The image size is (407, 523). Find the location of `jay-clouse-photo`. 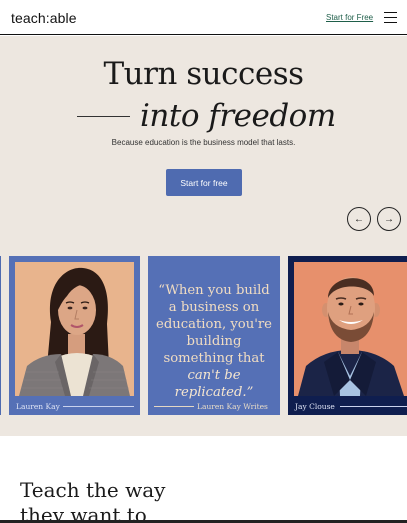

jay-clouse-photo is located at coordinates (350, 329).